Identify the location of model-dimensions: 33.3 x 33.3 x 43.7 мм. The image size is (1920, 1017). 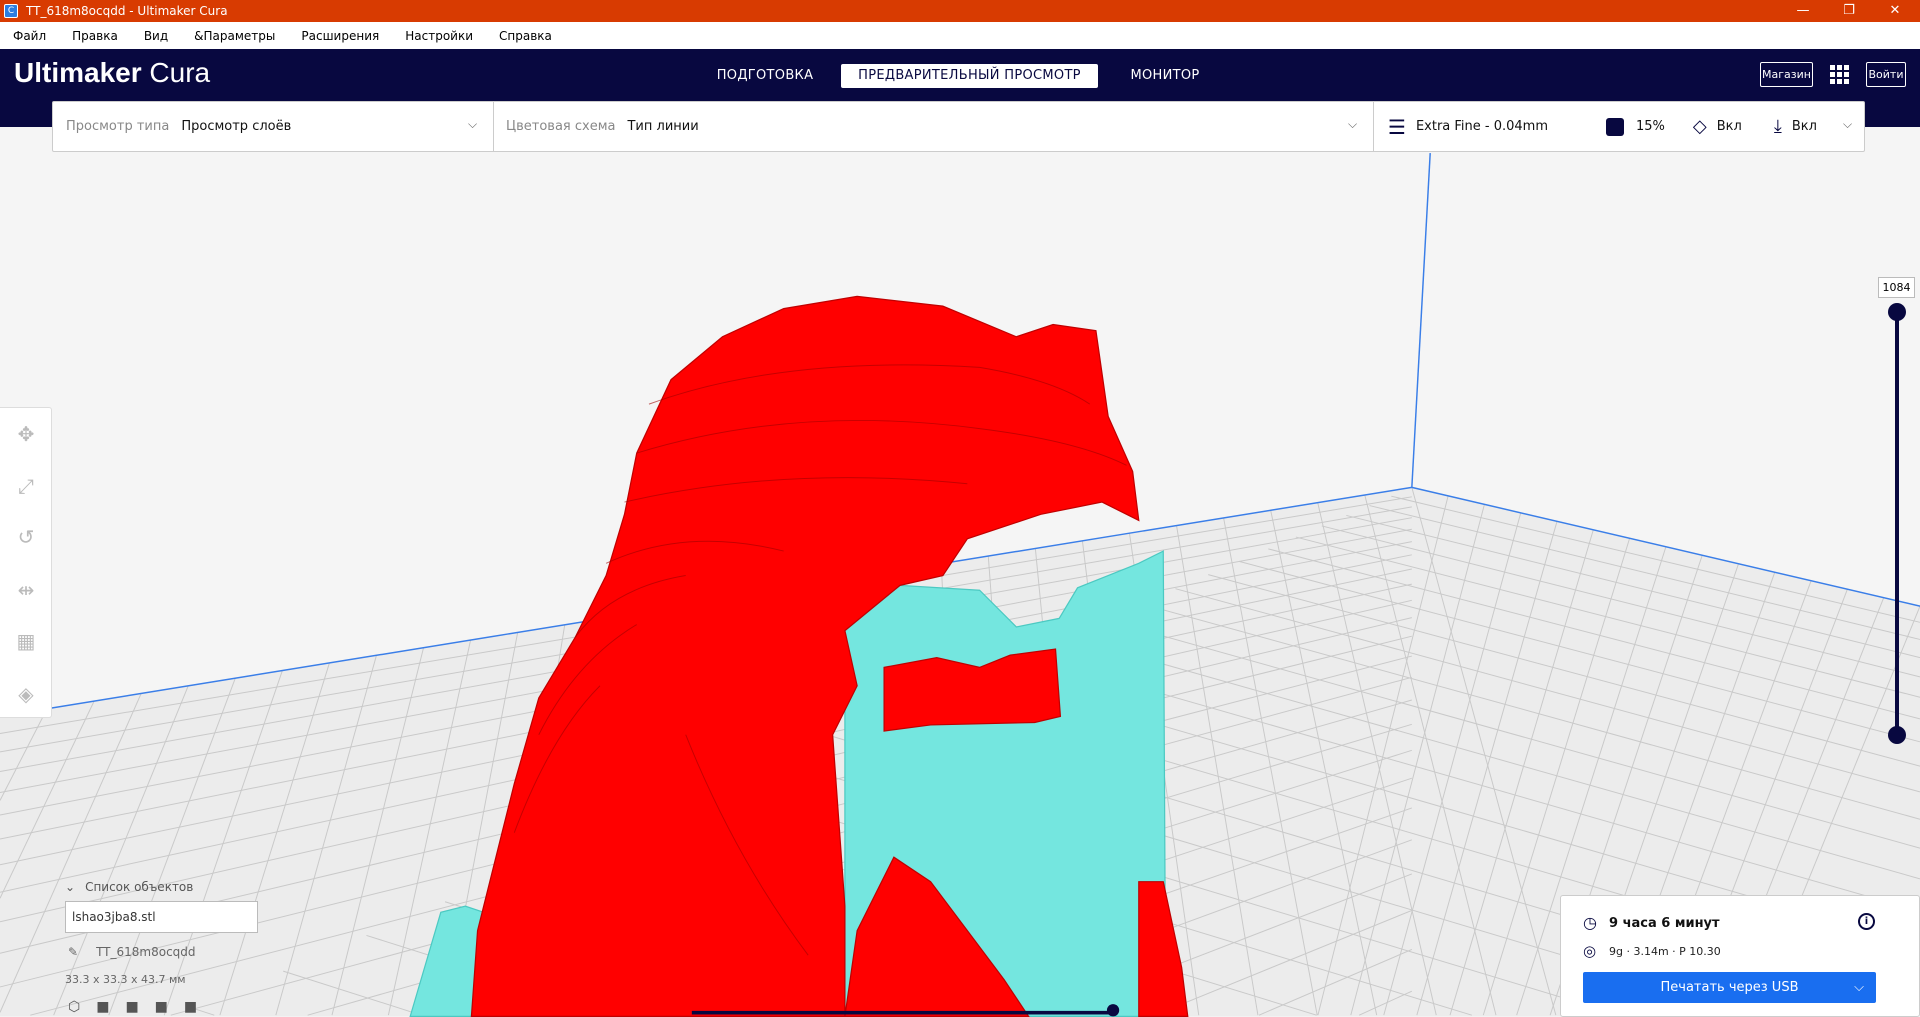
(125, 979).